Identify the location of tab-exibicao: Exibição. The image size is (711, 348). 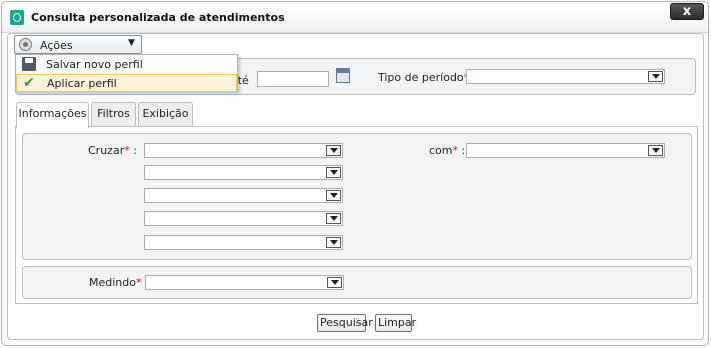
(165, 114).